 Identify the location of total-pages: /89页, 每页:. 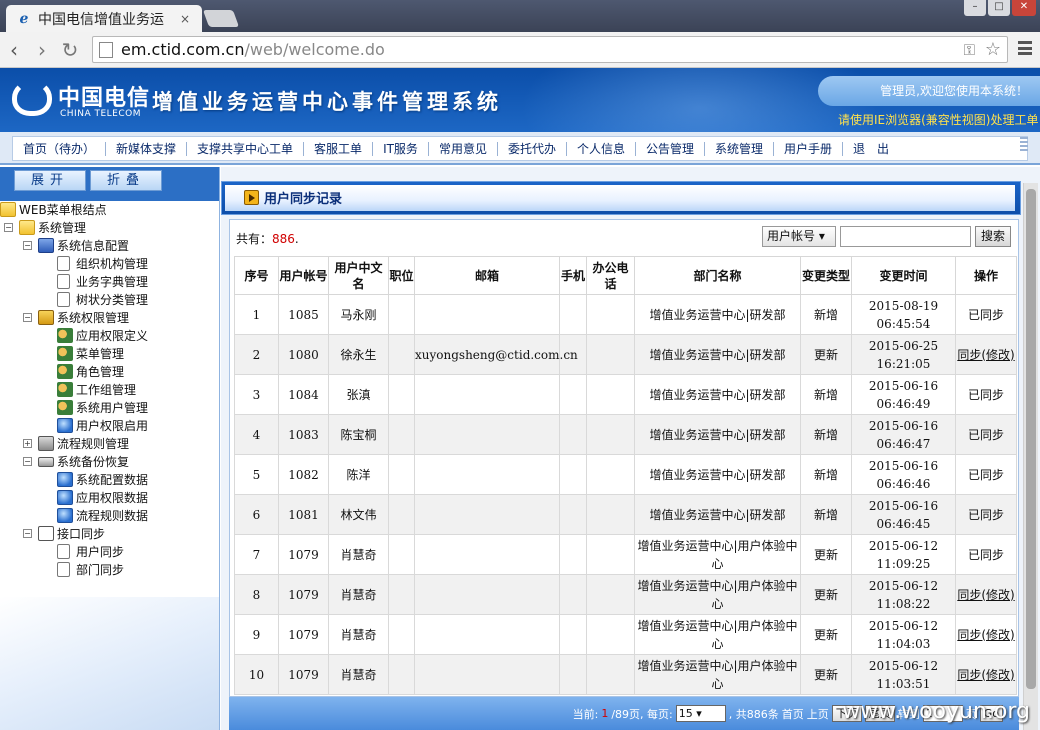
(642, 714).